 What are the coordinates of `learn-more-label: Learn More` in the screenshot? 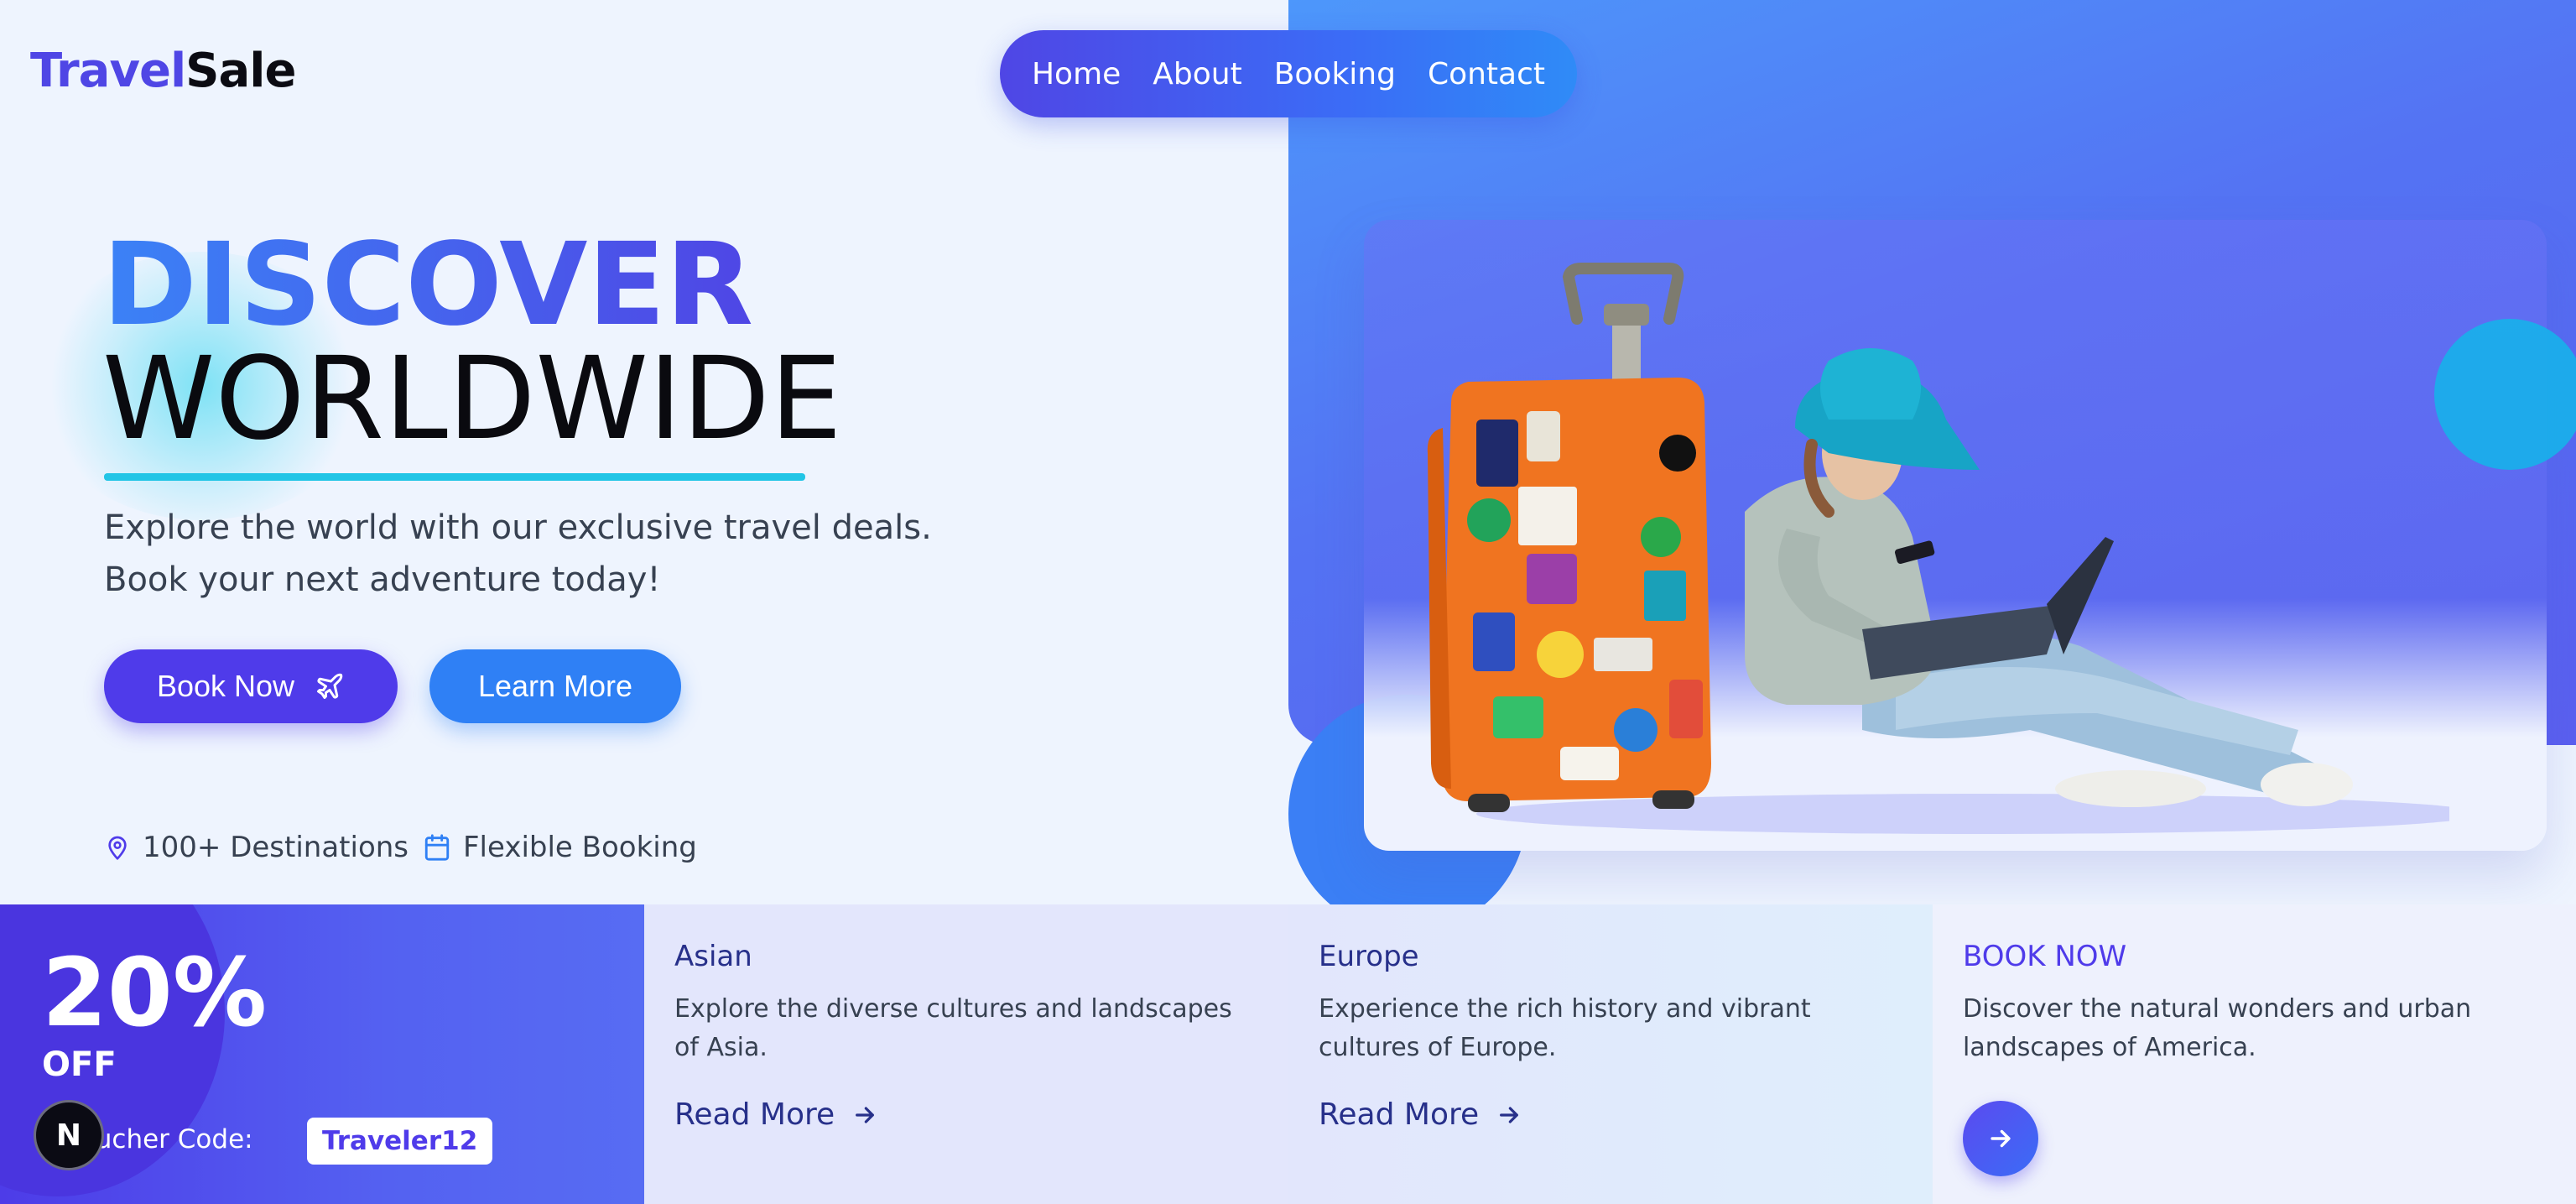 It's located at (555, 686).